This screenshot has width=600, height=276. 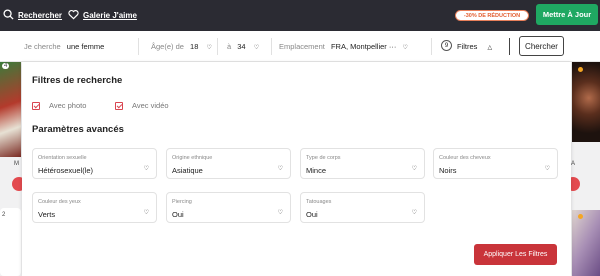 What do you see at coordinates (490, 48) in the screenshot?
I see `chevron-up-icon: △` at bounding box center [490, 48].